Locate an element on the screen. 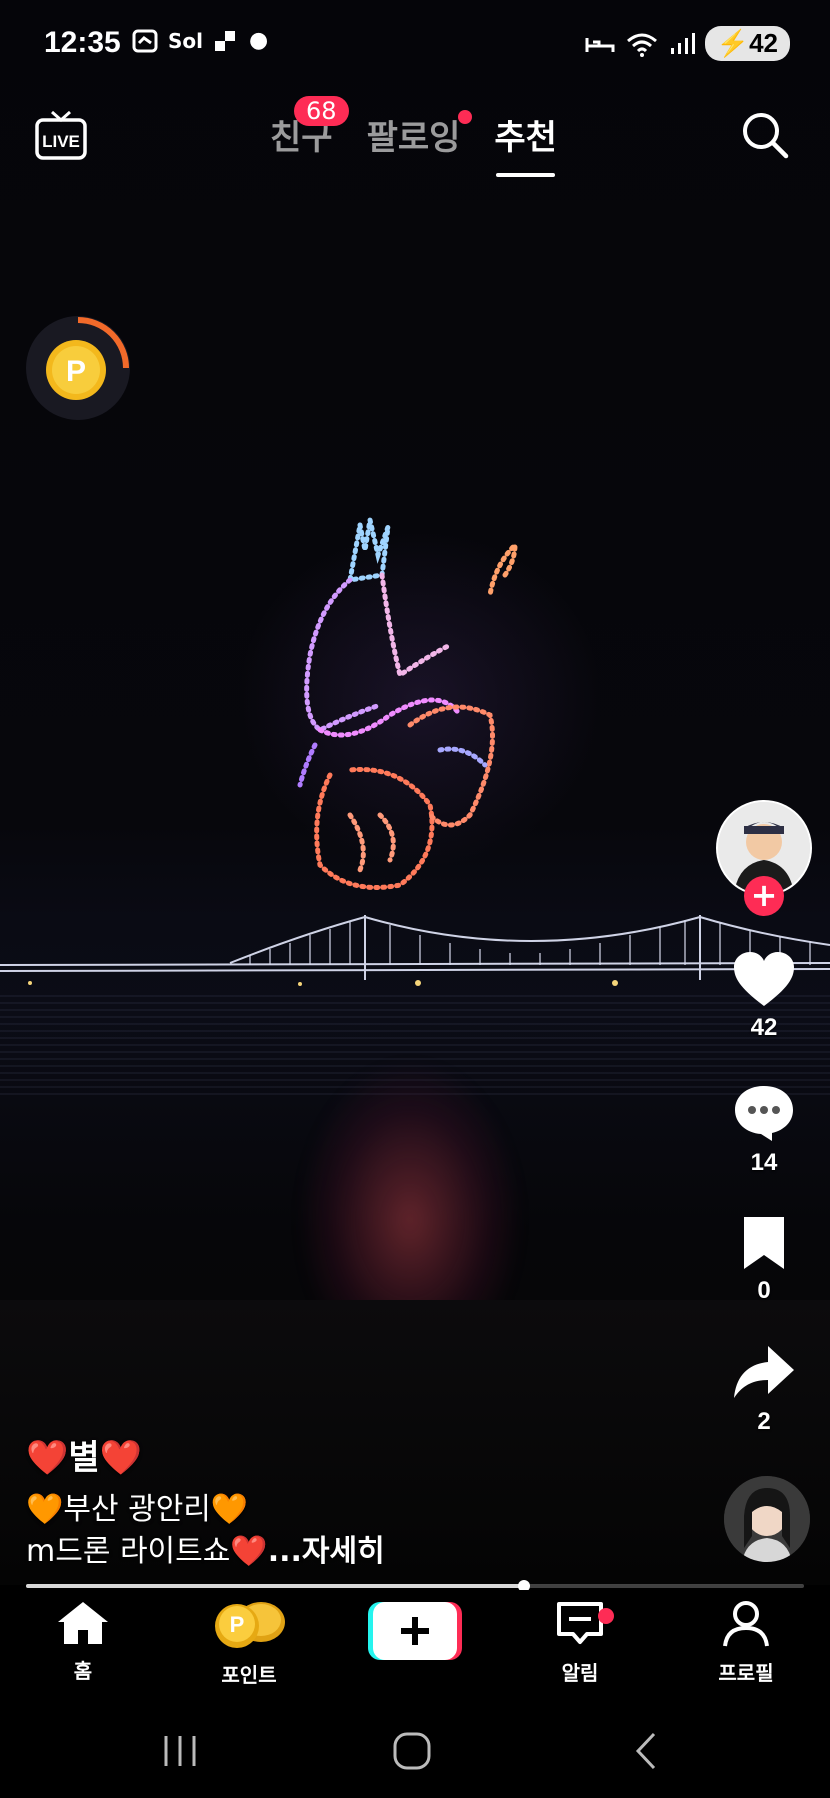  music-disc-avatar is located at coordinates (767, 1519).